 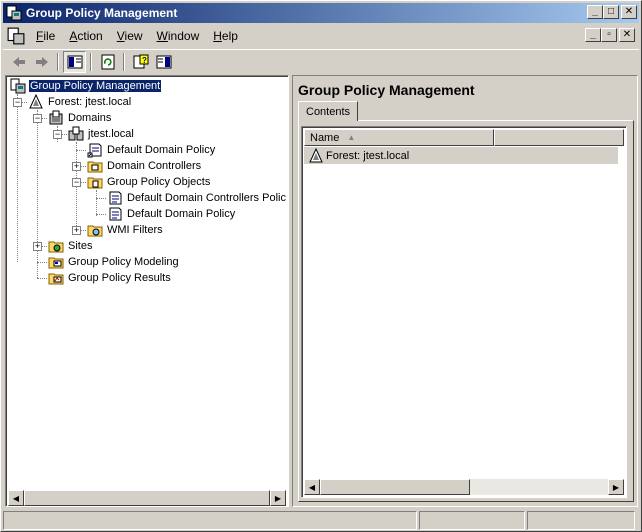 I want to click on refresh-icon, so click(x=107, y=61).